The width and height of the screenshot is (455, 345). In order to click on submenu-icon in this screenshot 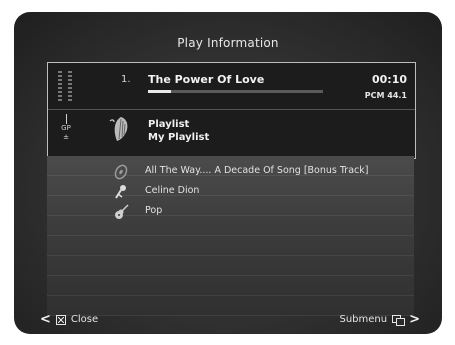, I will do `click(399, 320)`.